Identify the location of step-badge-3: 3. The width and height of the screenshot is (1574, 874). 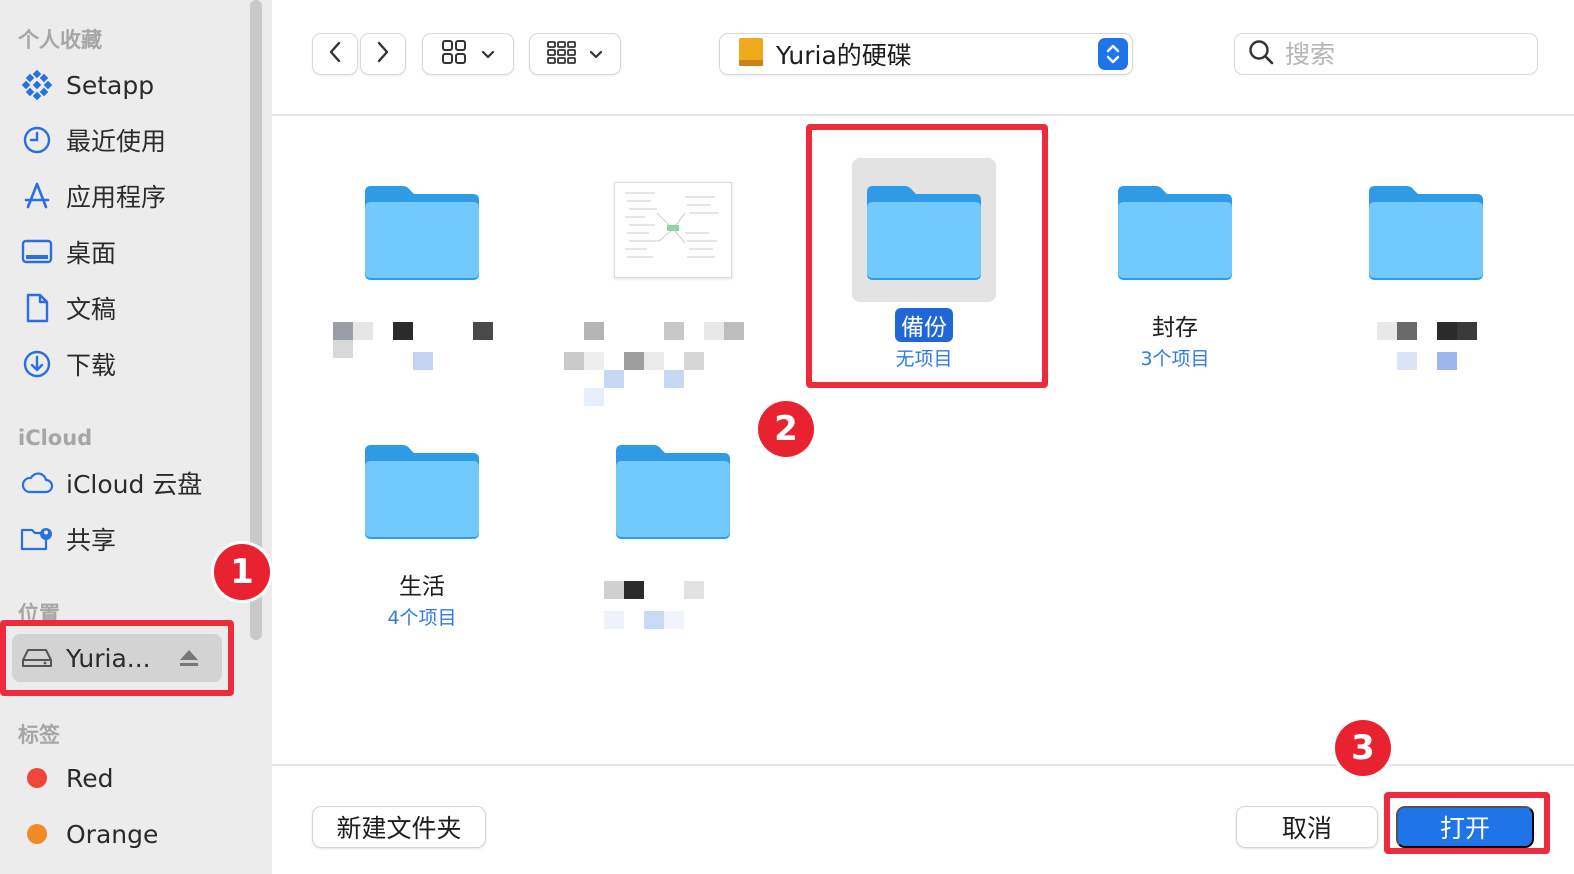
(1363, 748).